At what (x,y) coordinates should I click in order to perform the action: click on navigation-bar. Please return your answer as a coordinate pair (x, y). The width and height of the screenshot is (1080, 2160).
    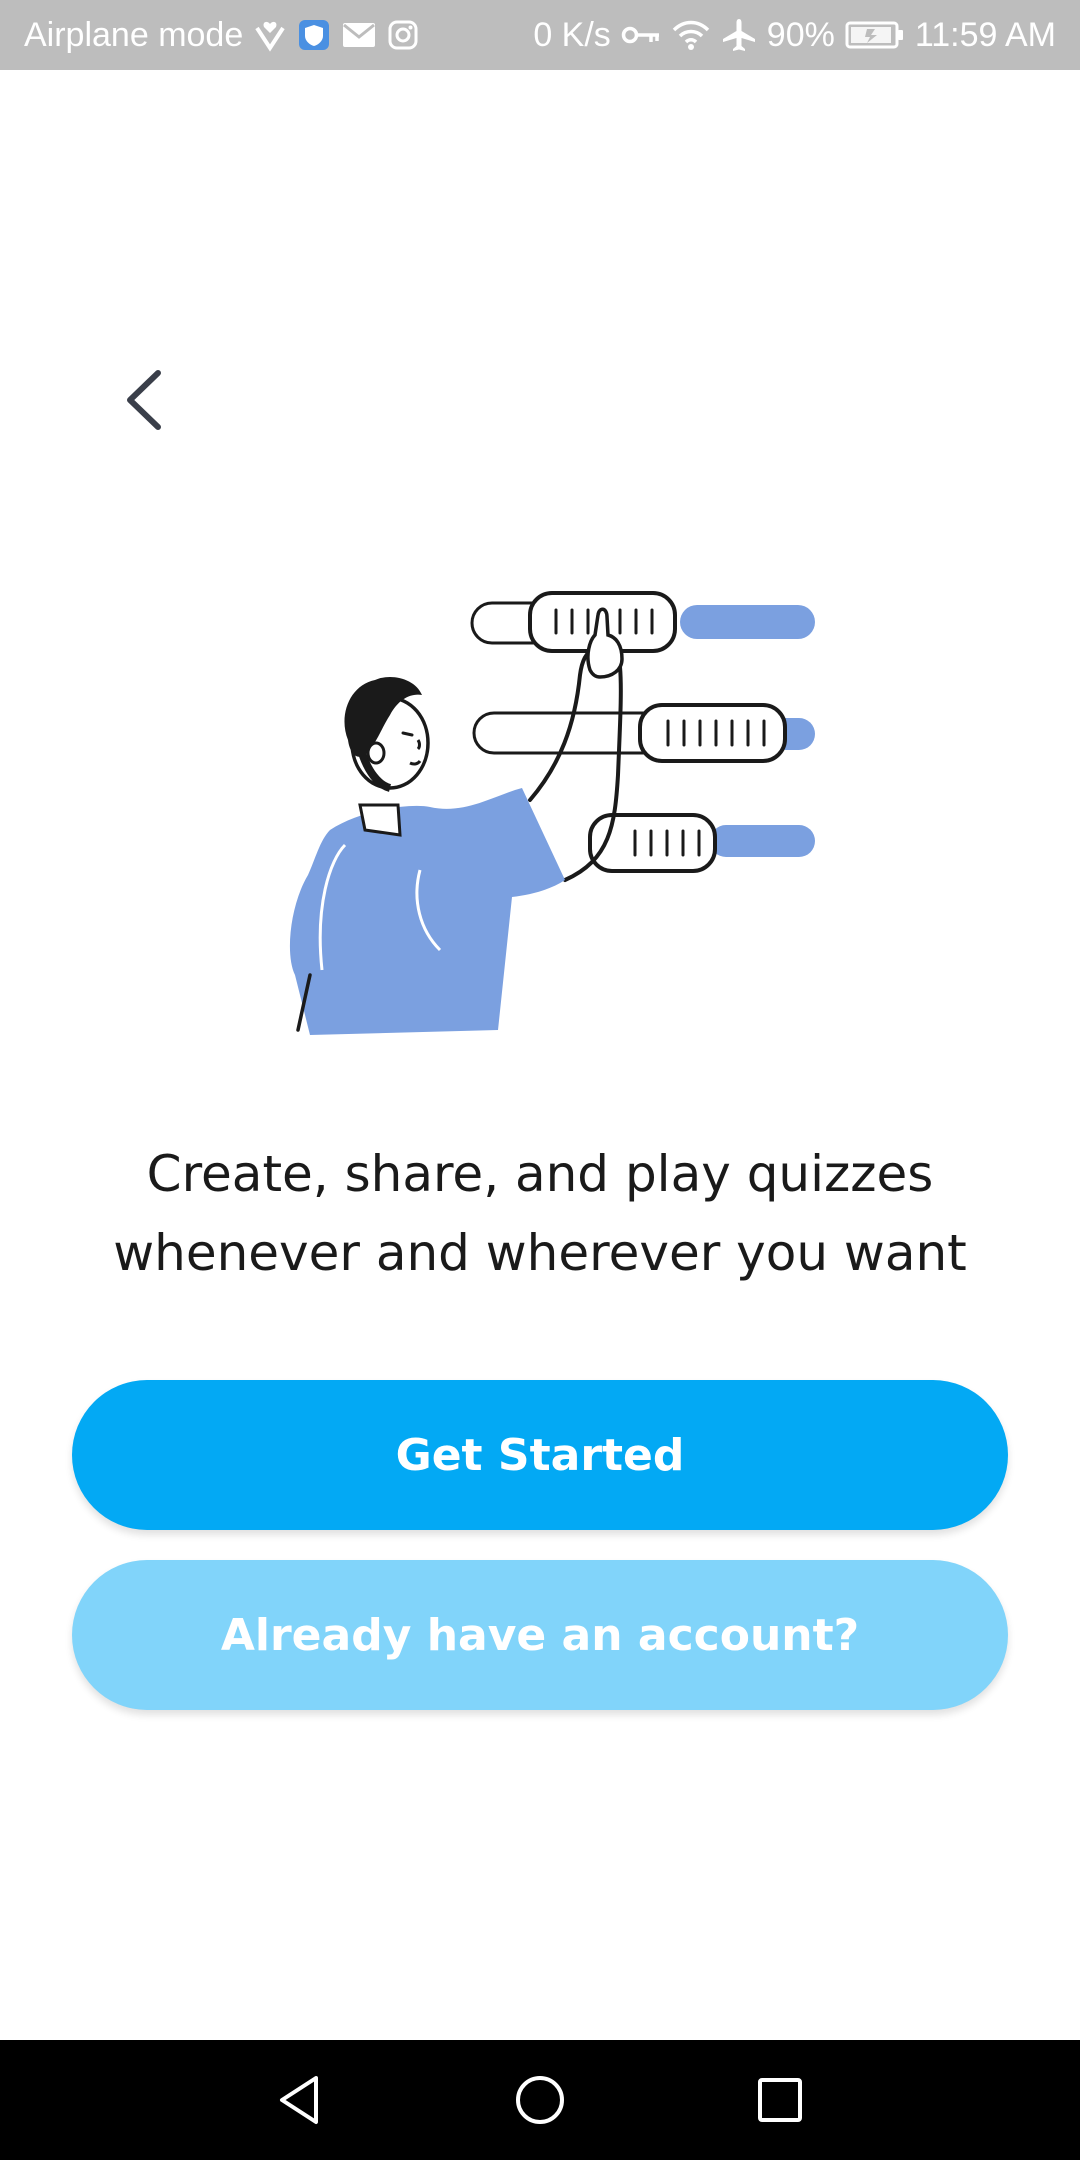
    Looking at the image, I should click on (540, 2100).